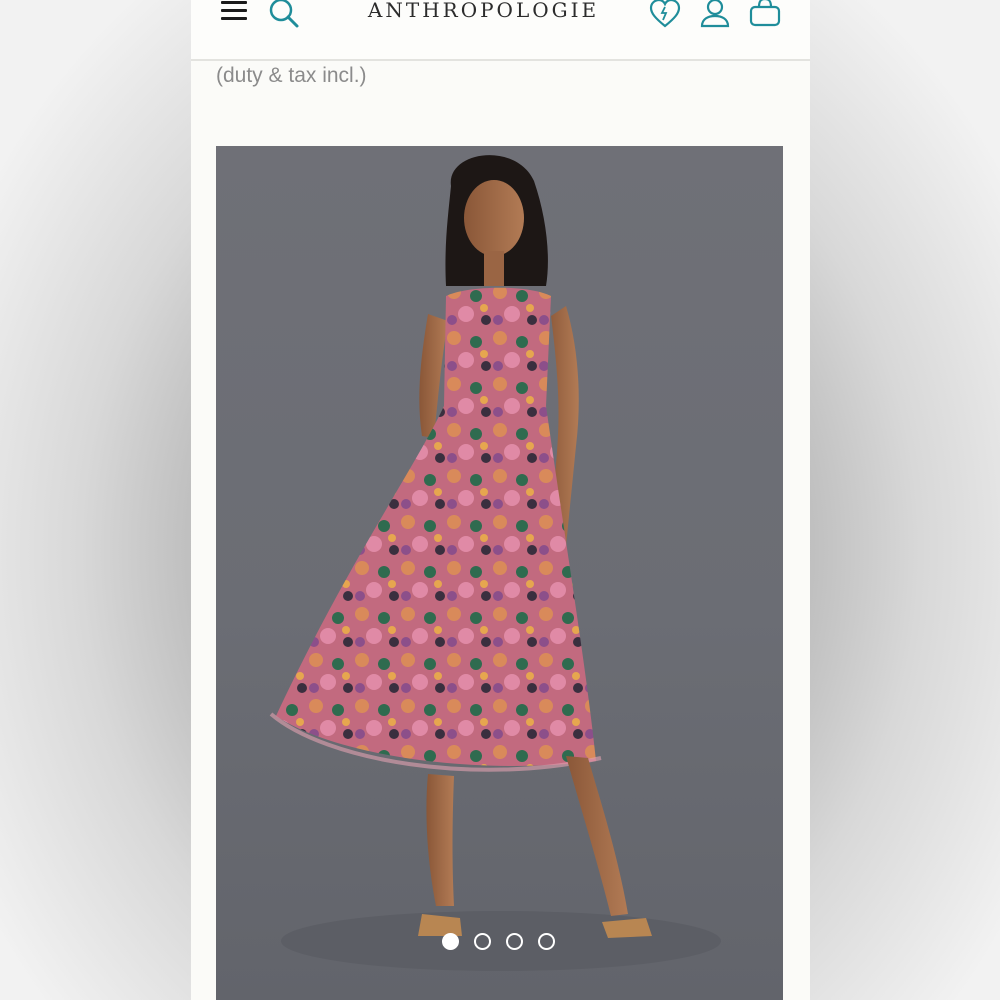  Describe the element at coordinates (291, 75) in the screenshot. I see `price-tax-note: (duty & tax incl.)` at that location.